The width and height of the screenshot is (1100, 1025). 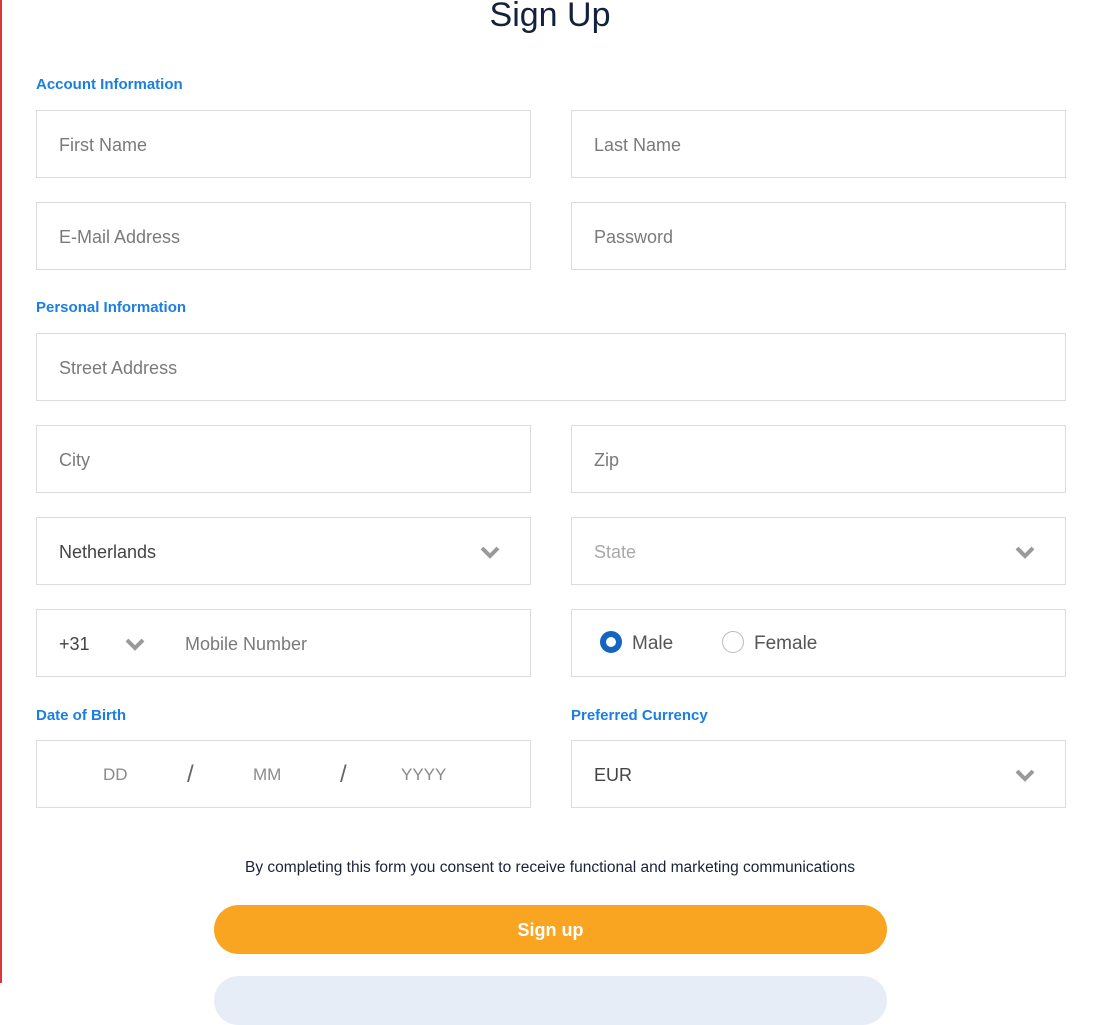 I want to click on country-select: Netherlands, so click(x=283, y=551).